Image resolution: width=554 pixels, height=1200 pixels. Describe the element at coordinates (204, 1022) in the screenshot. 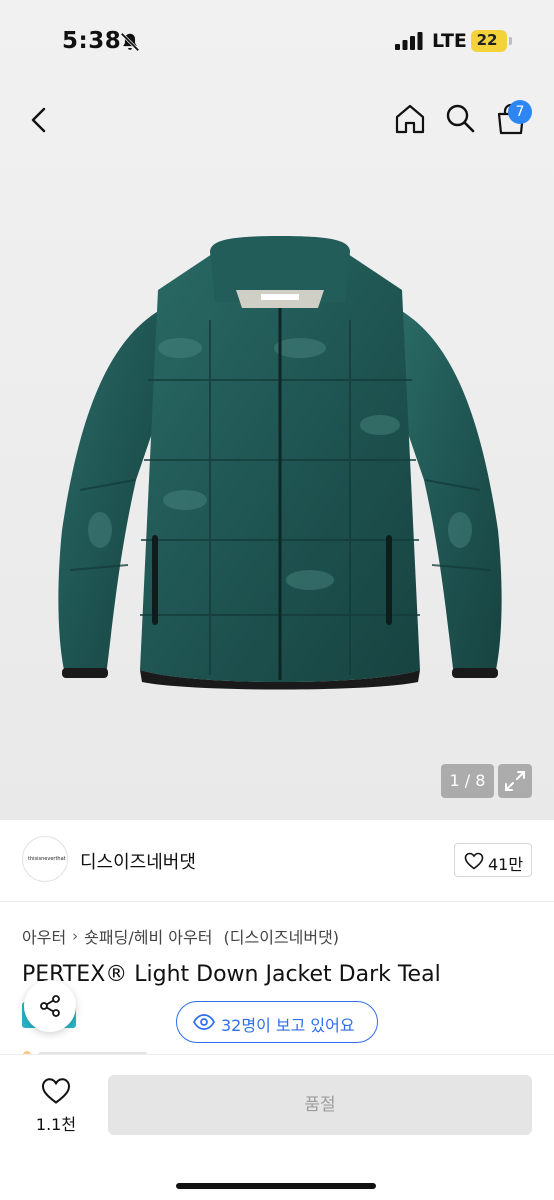

I see `eye-icon` at that location.